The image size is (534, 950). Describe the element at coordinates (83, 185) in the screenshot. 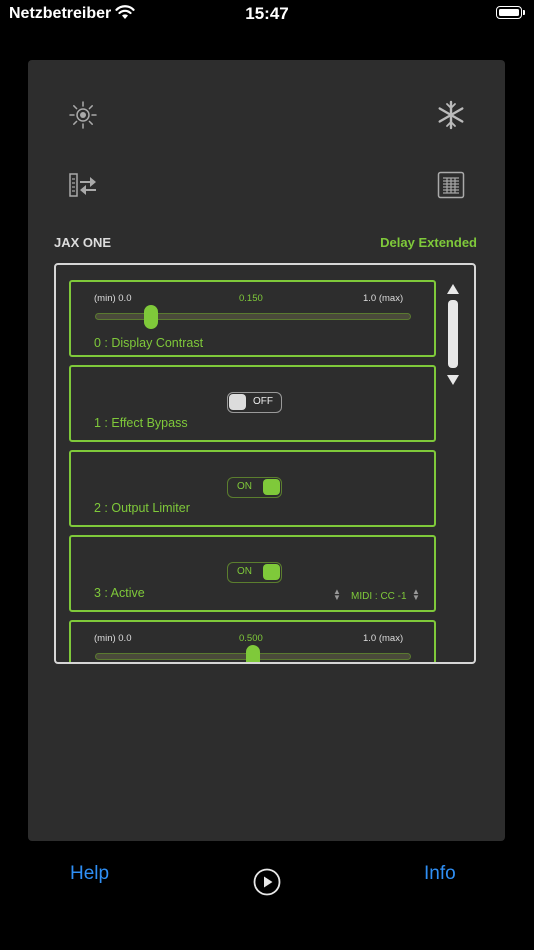

I see `transfer-icon` at that location.